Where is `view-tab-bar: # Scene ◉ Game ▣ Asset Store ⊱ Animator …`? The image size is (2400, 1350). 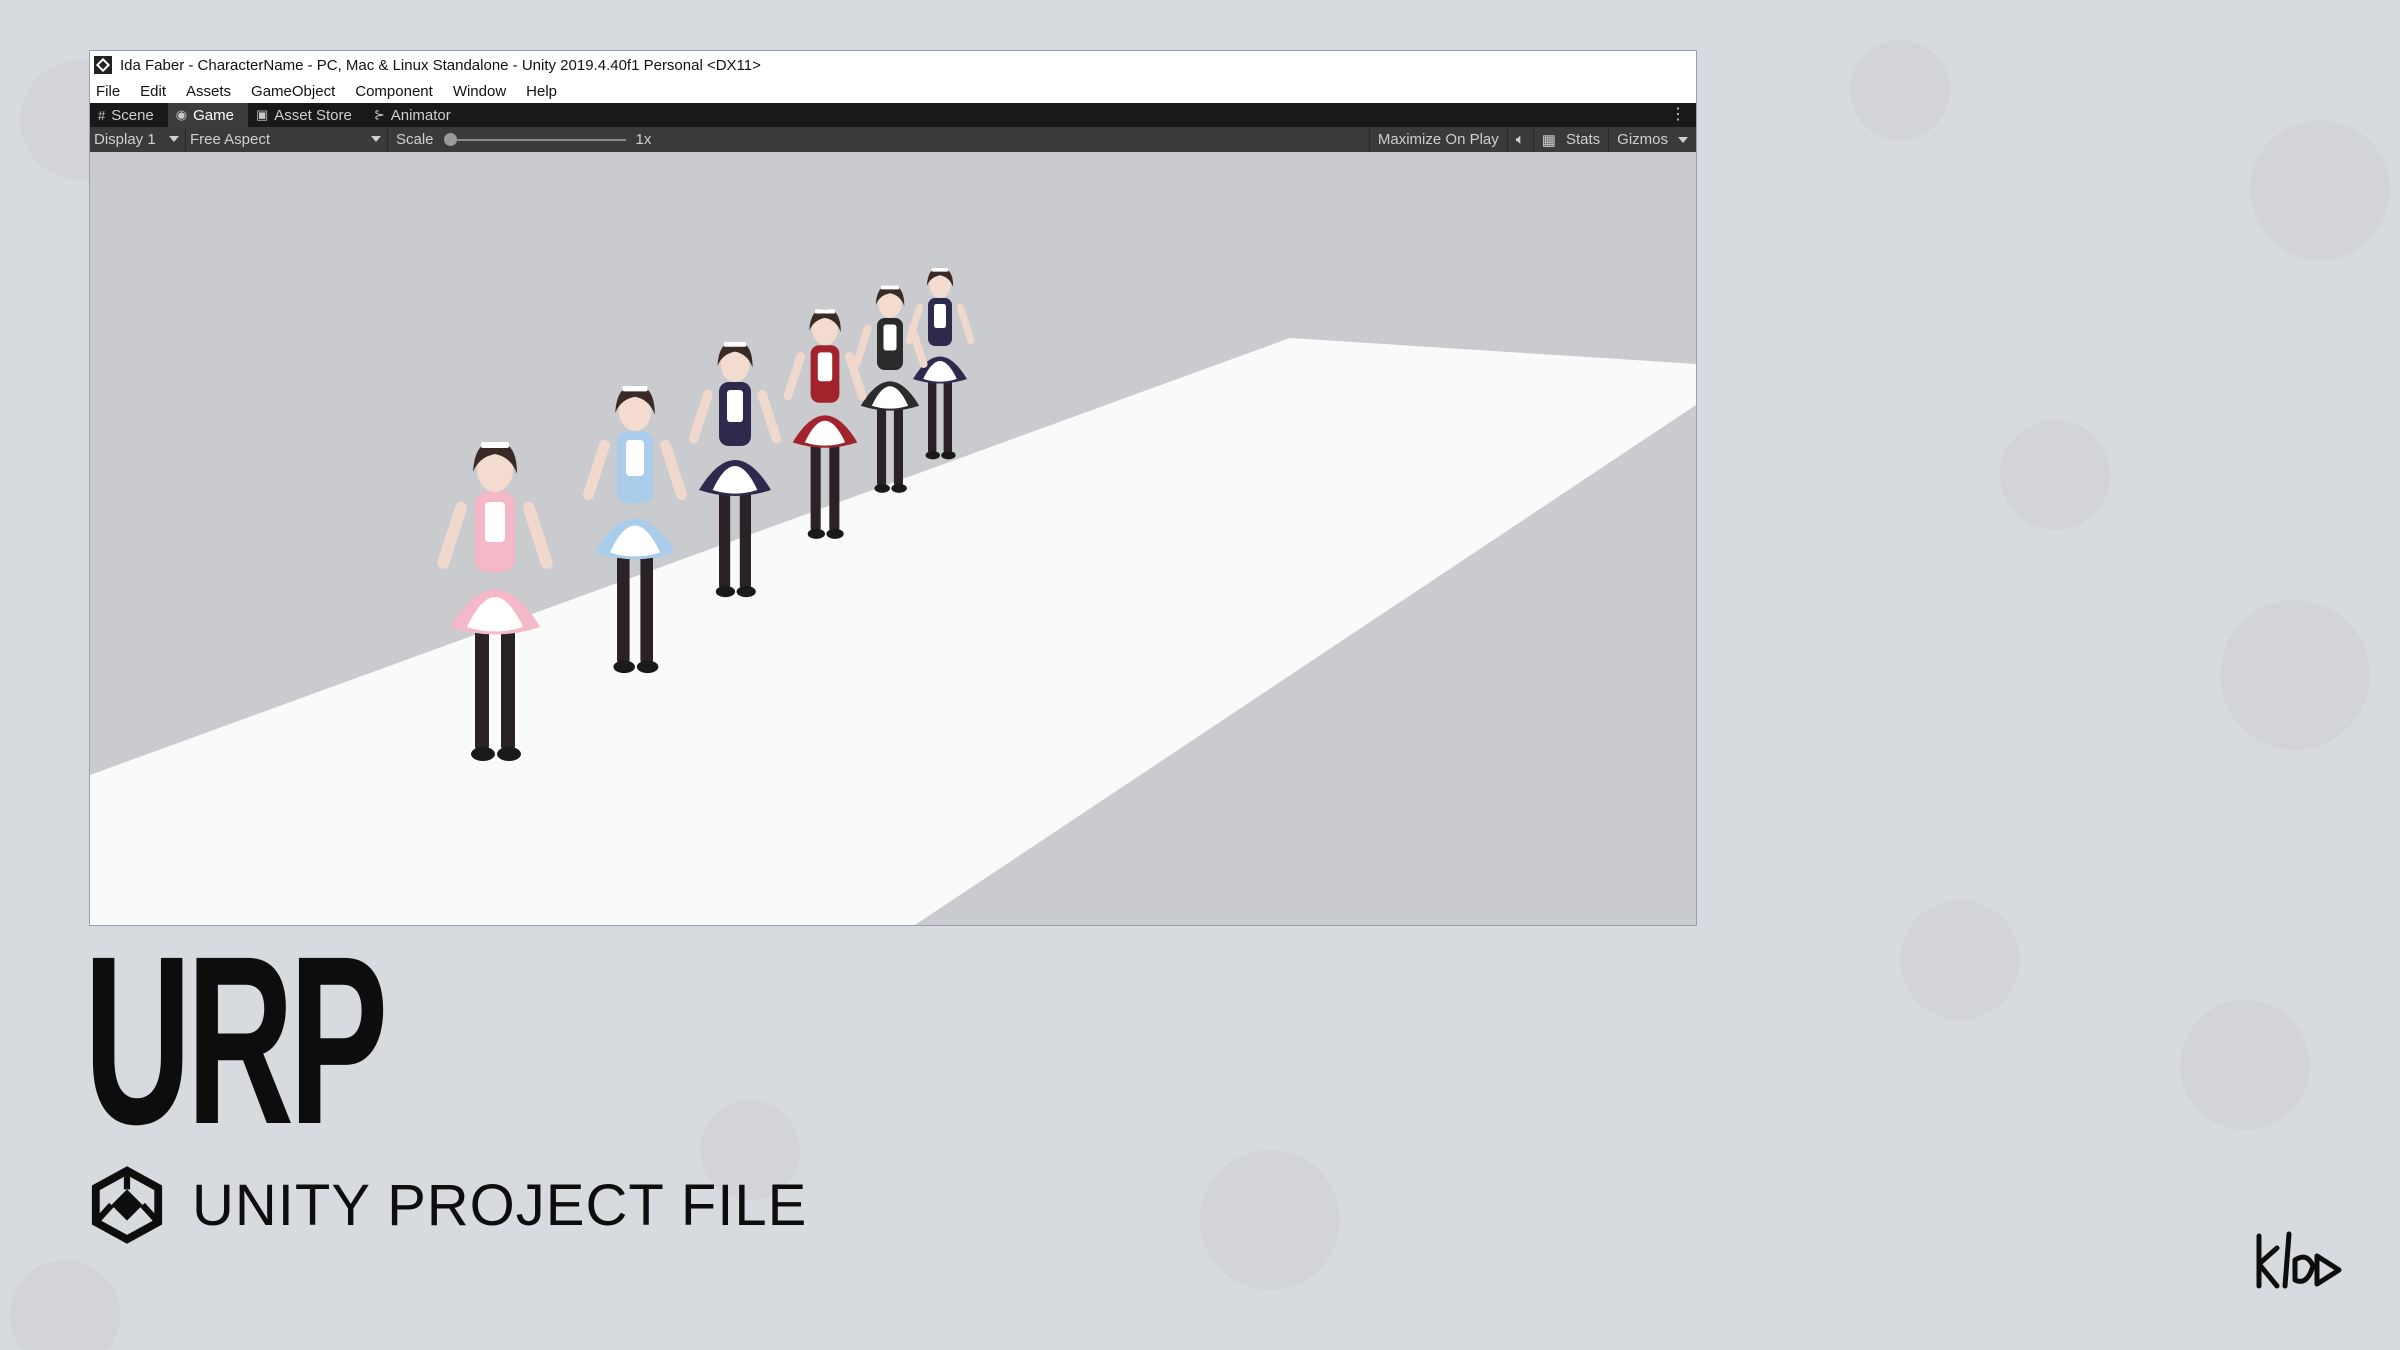 view-tab-bar: # Scene ◉ Game ▣ Asset Store ⊱ Animator … is located at coordinates (893, 115).